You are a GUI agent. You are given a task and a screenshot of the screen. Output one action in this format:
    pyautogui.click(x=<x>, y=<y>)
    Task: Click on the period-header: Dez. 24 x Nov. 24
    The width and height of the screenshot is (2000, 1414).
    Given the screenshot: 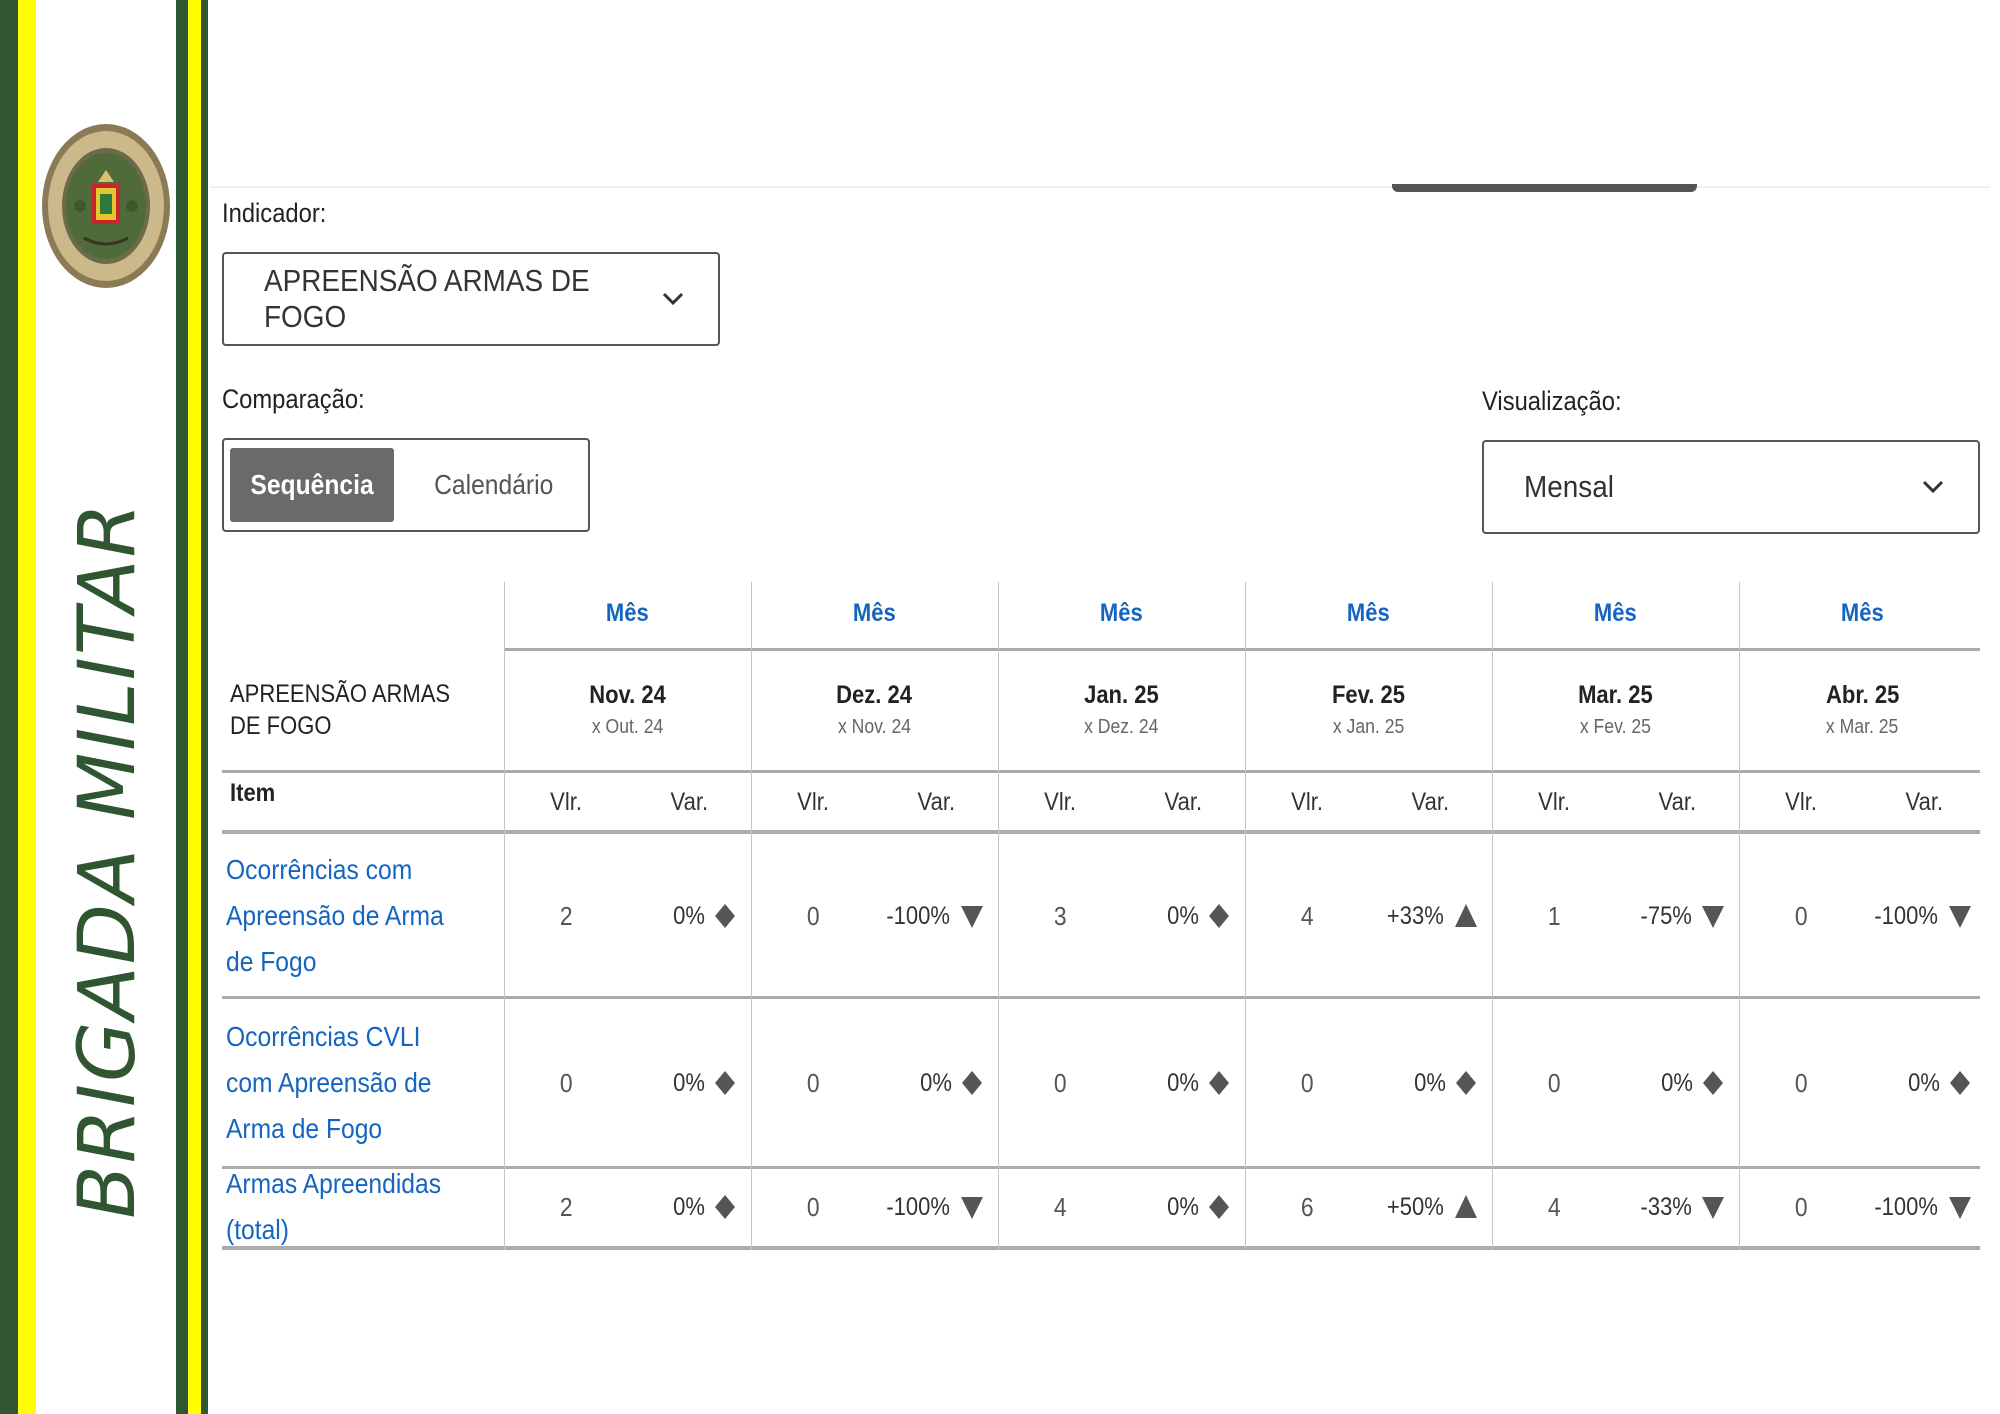 What is the action you would take?
    pyautogui.click(x=874, y=710)
    